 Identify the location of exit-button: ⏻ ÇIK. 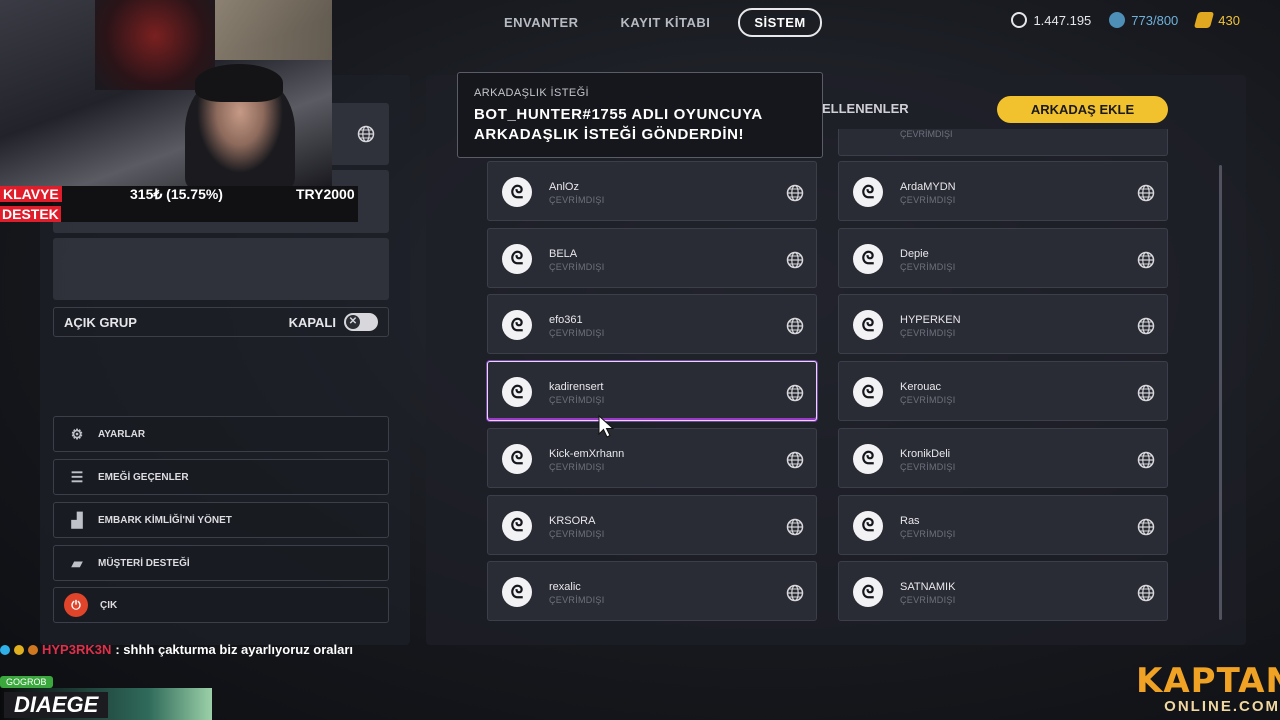
(221, 605).